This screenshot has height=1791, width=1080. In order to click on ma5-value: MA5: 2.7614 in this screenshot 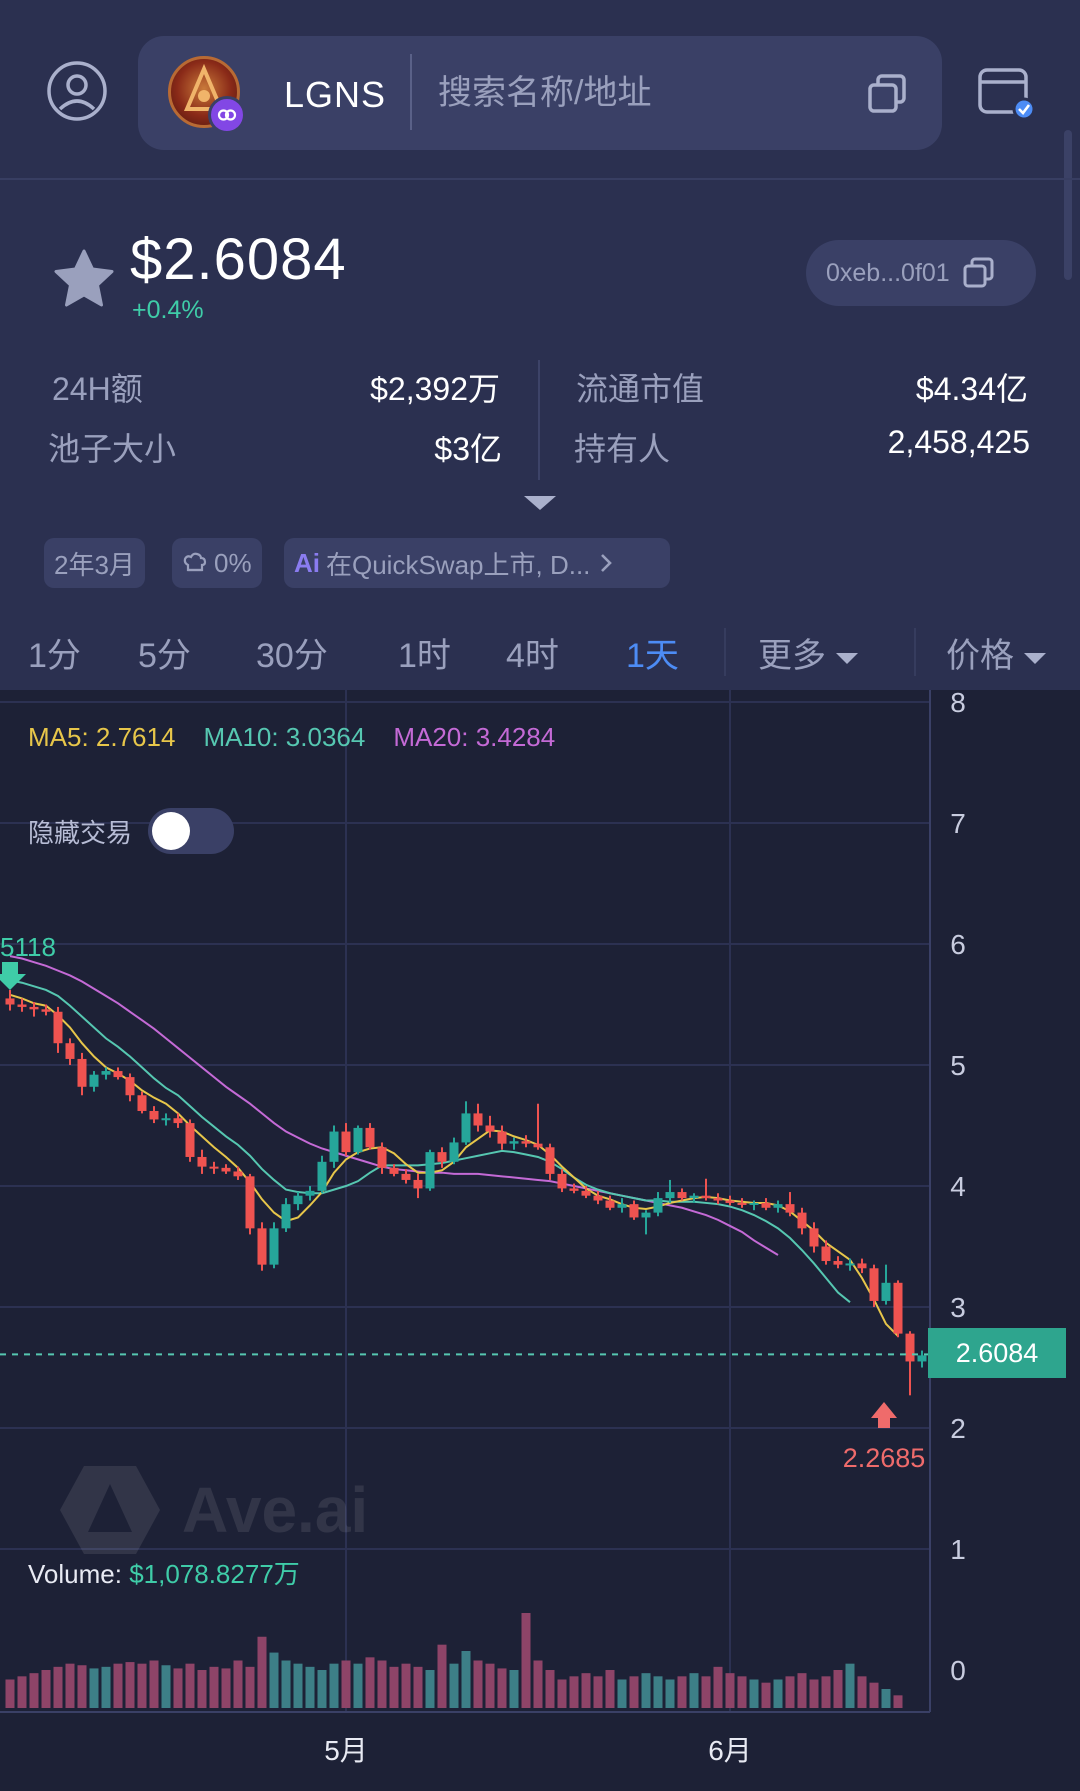, I will do `click(102, 737)`.